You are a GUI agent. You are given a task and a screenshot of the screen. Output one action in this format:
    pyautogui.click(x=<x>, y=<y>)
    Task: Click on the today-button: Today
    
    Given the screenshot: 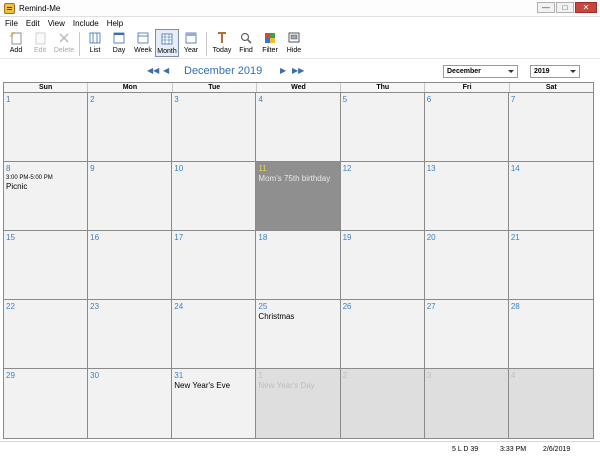 What is the action you would take?
    pyautogui.click(x=222, y=43)
    